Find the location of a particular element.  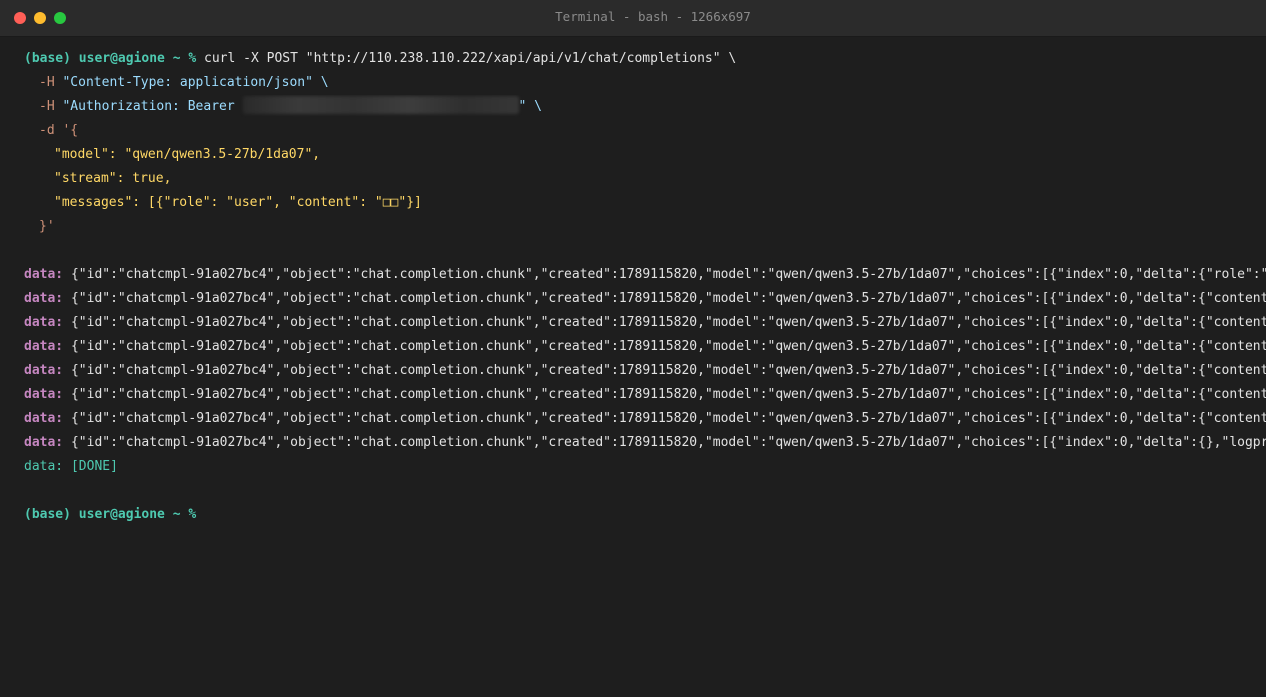

redacted-token is located at coordinates (380, 105).